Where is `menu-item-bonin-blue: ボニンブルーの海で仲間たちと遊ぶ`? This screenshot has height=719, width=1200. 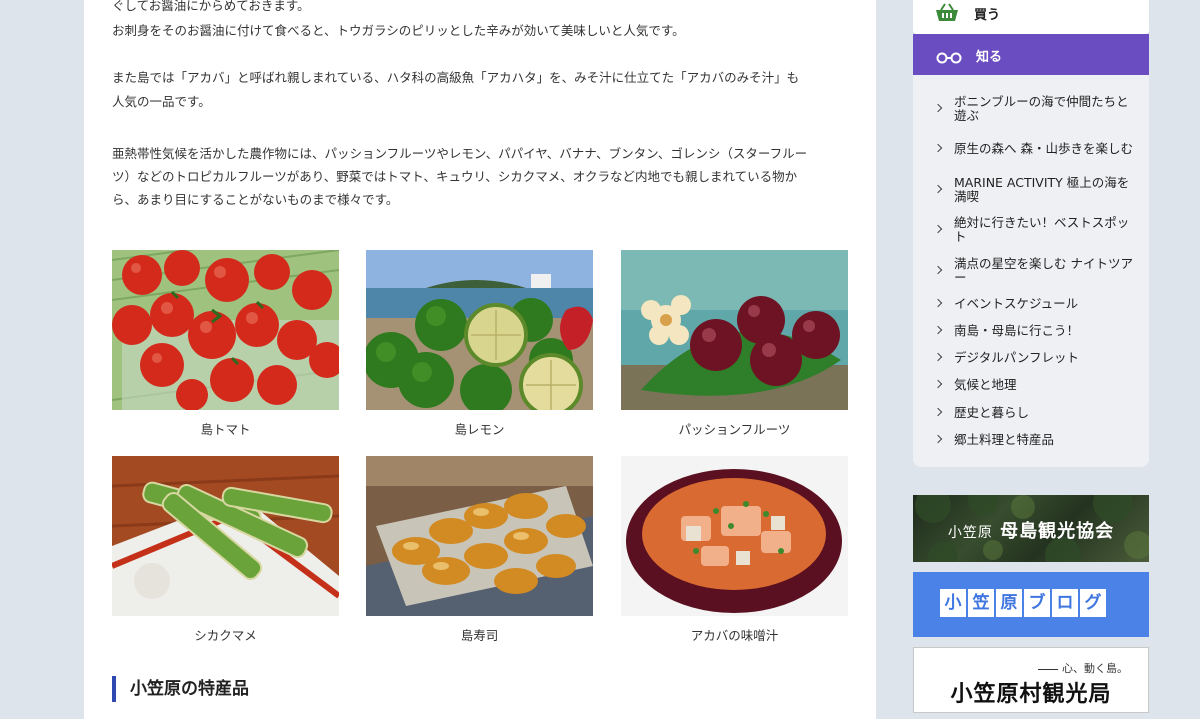 menu-item-bonin-blue: ボニンブルーの海で仲間たちと遊ぶ is located at coordinates (1034, 109).